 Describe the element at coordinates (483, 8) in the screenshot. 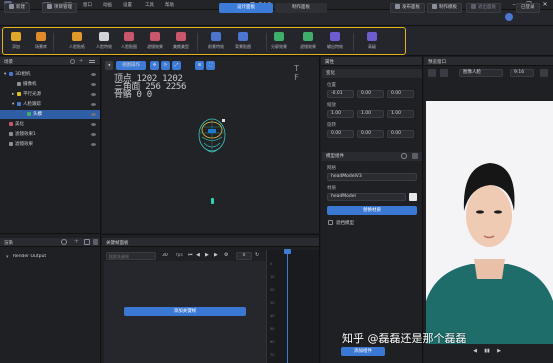

I see `exit-panel-button: 退出面板` at that location.